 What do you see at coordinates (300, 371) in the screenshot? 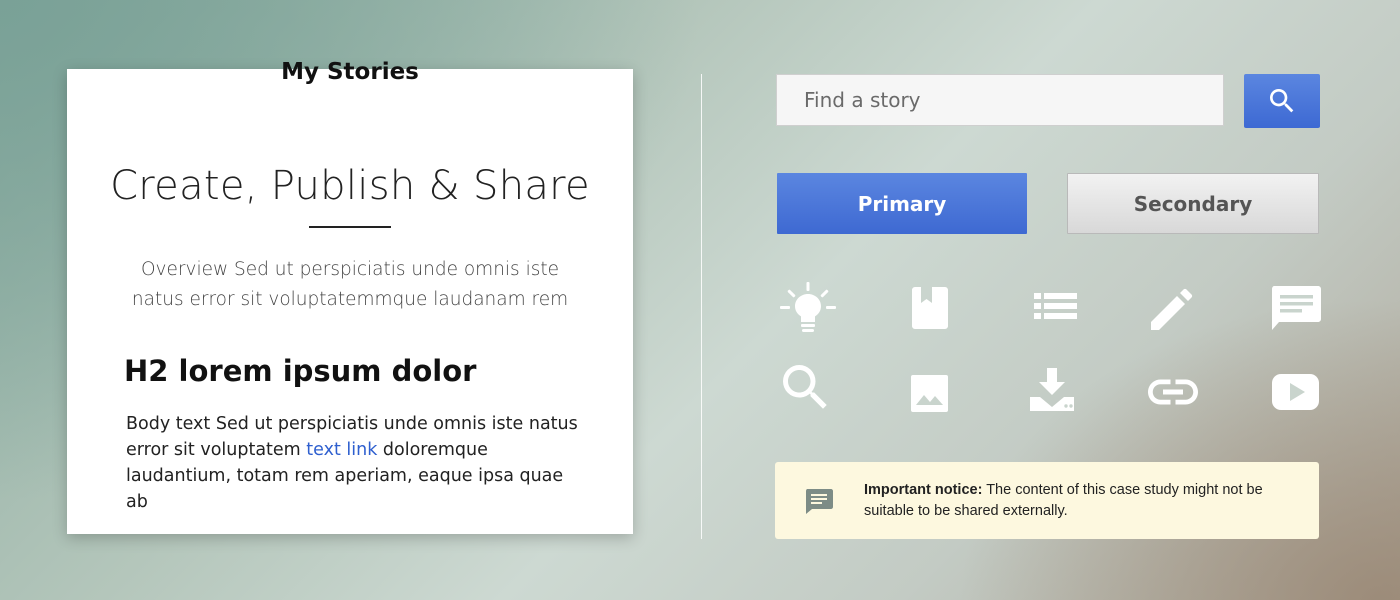
I see `section-heading: H2 lorem ipsum dolor` at bounding box center [300, 371].